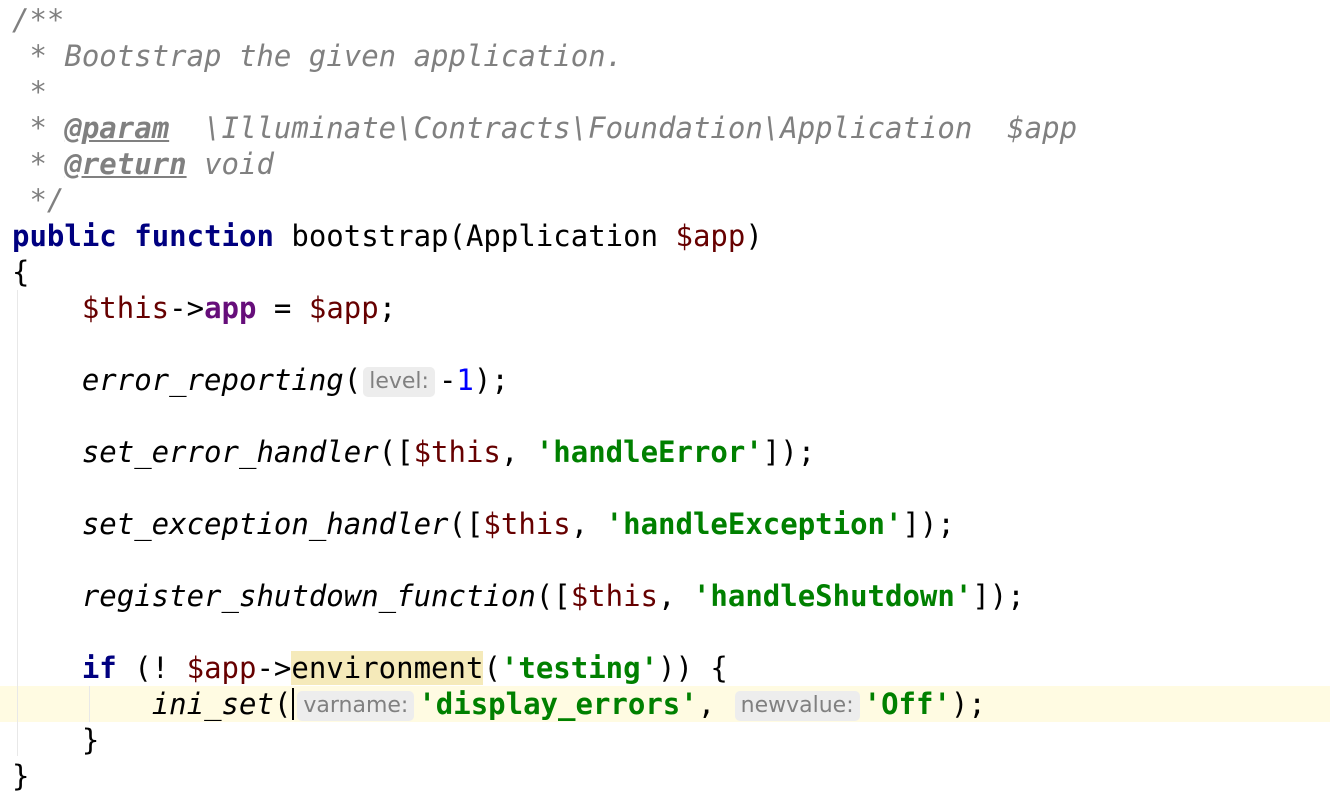 This screenshot has width=1330, height=800. I want to click on inner-close: }, so click(90, 740).